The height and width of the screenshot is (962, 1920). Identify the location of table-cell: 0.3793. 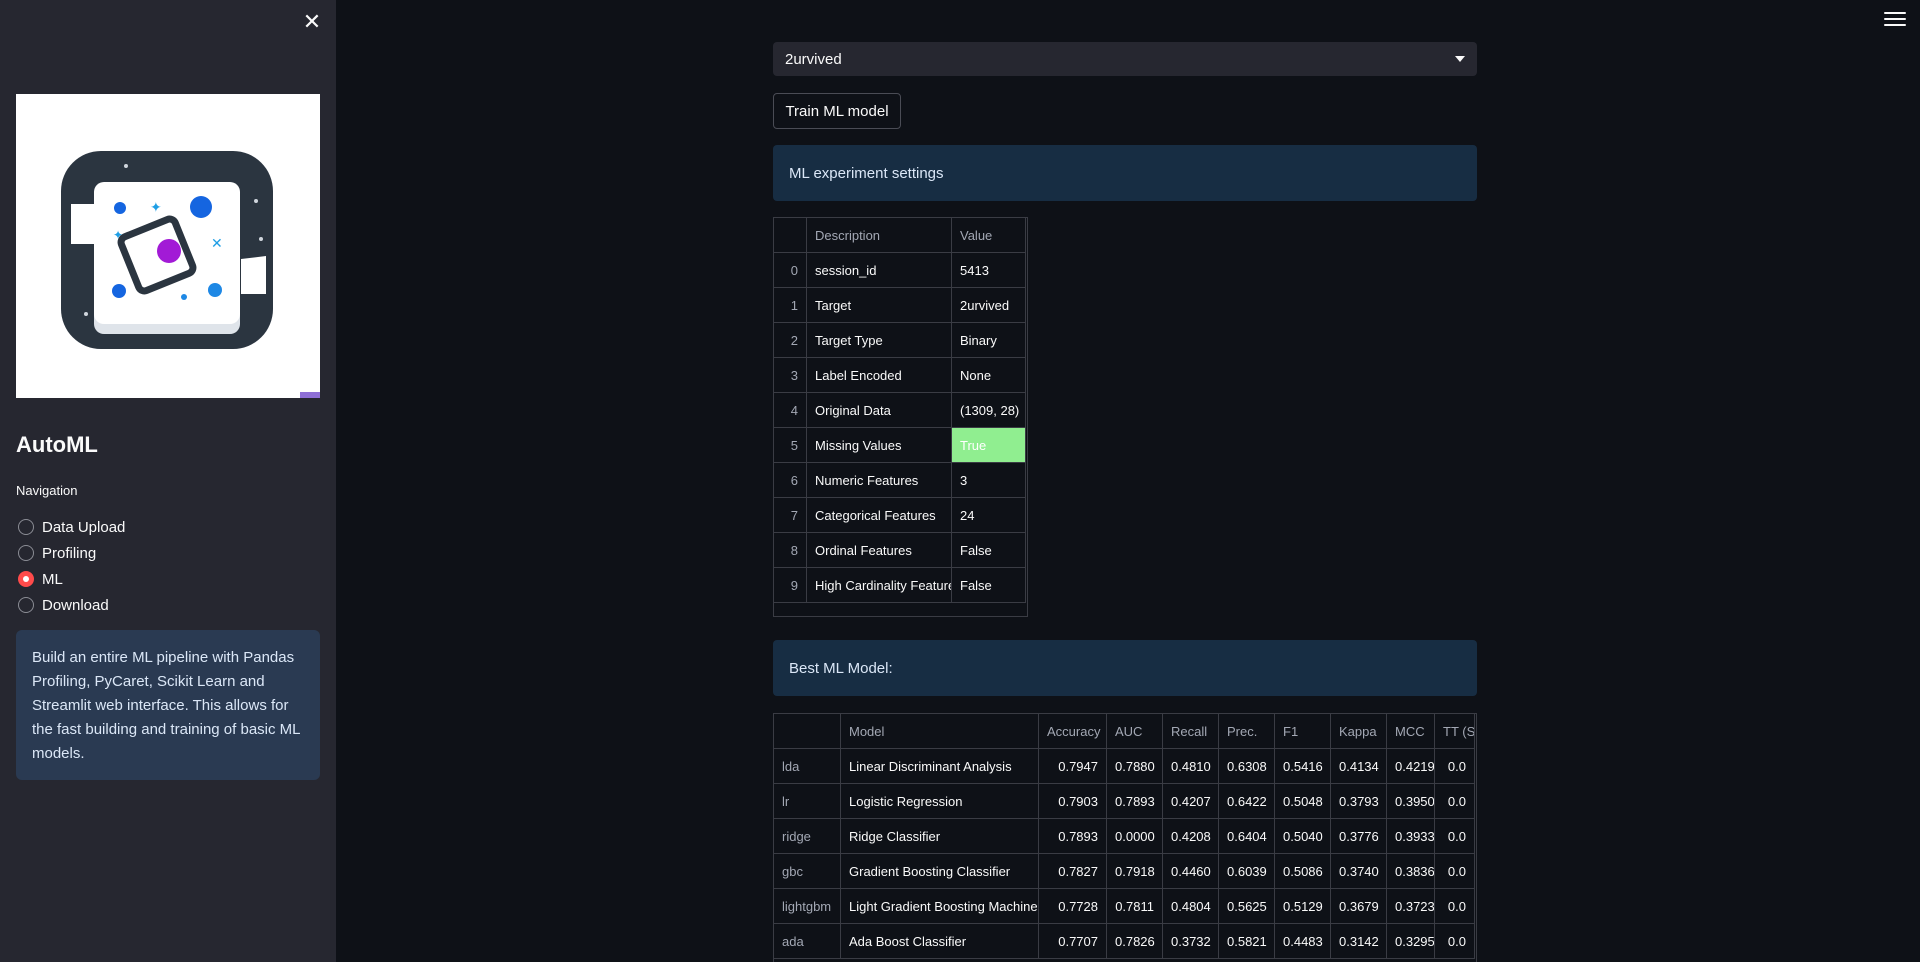
(1358, 801).